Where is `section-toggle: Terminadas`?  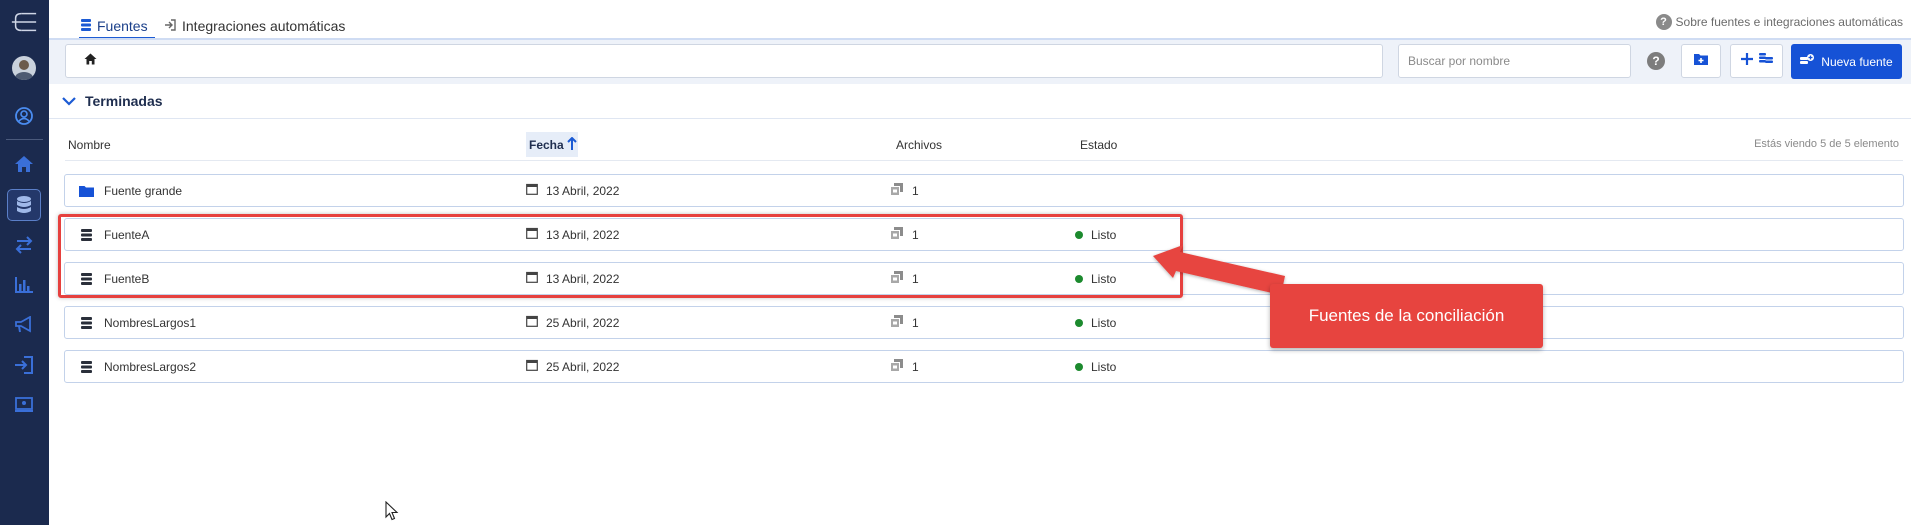 section-toggle: Terminadas is located at coordinates (112, 101).